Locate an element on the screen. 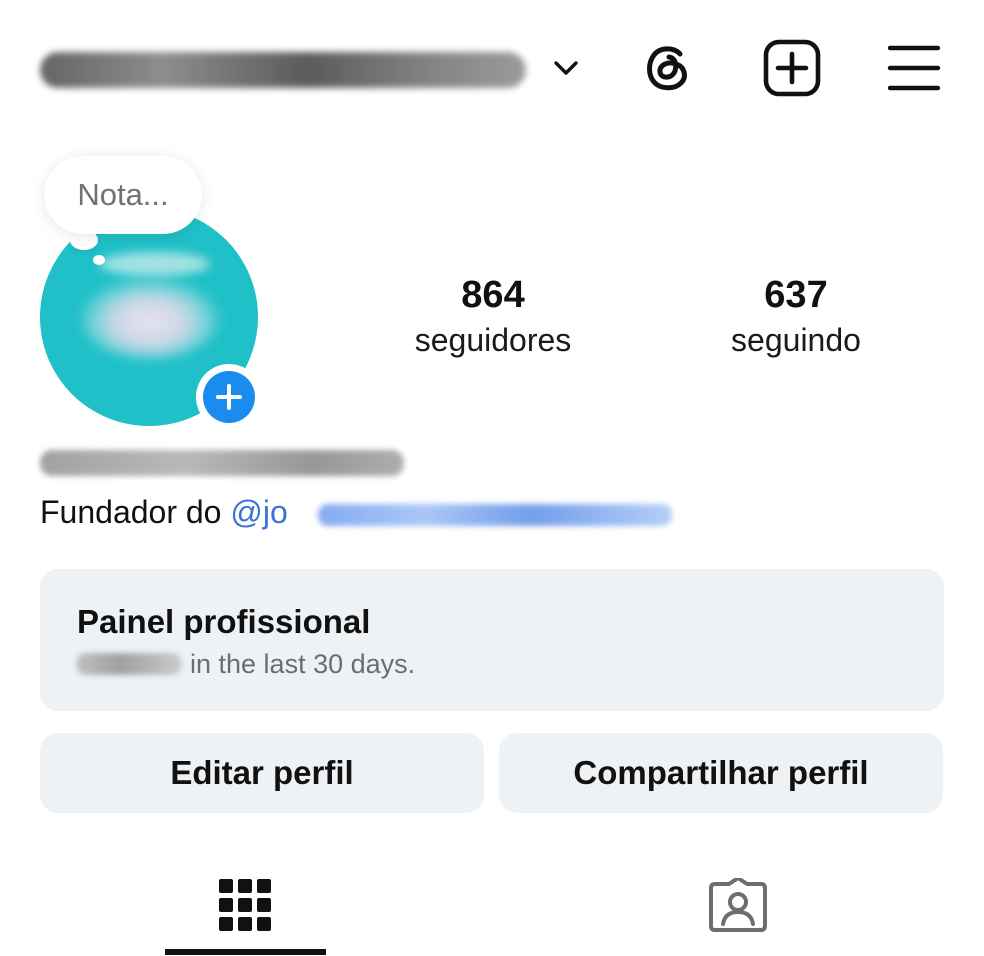 The height and width of the screenshot is (956, 984). following-stat: 637 seguindo is located at coordinates (796, 316).